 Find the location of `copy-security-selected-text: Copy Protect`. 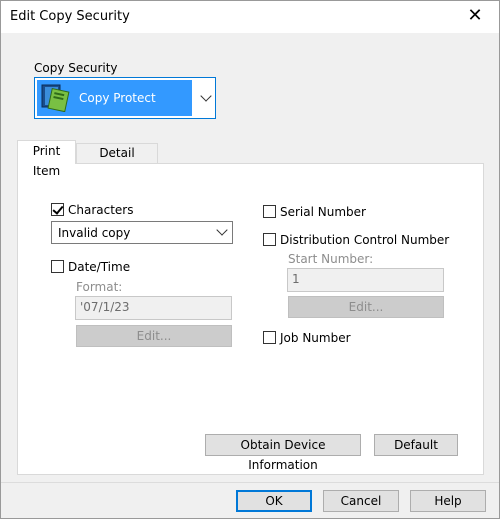

copy-security-selected-text: Copy Protect is located at coordinates (117, 98).